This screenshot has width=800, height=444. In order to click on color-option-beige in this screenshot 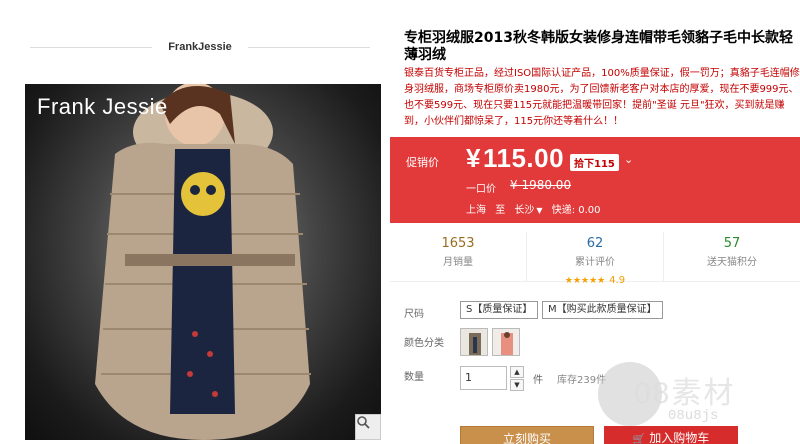, I will do `click(474, 342)`.